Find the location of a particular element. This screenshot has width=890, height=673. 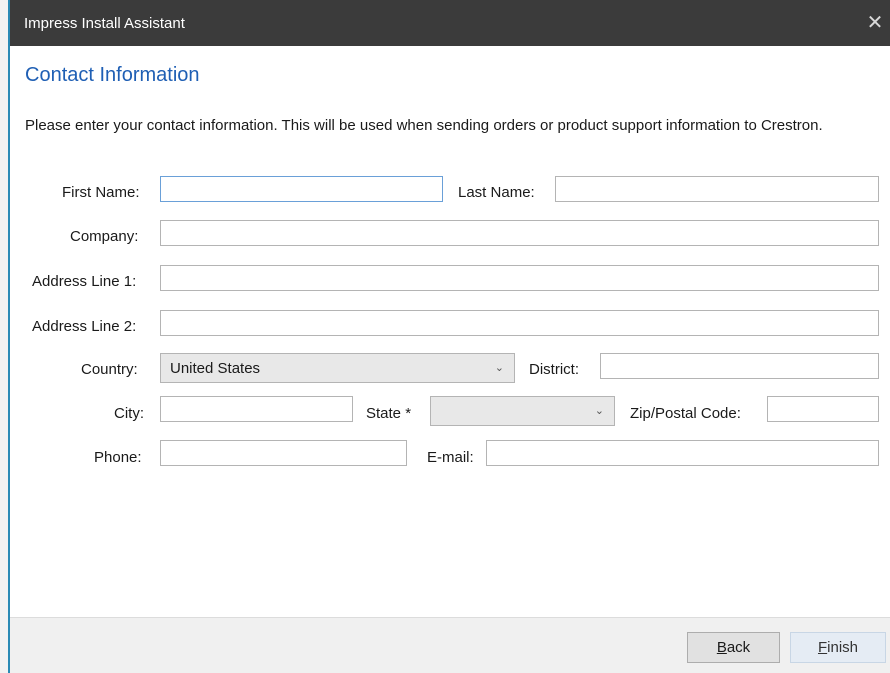

last-name-field is located at coordinates (717, 189).